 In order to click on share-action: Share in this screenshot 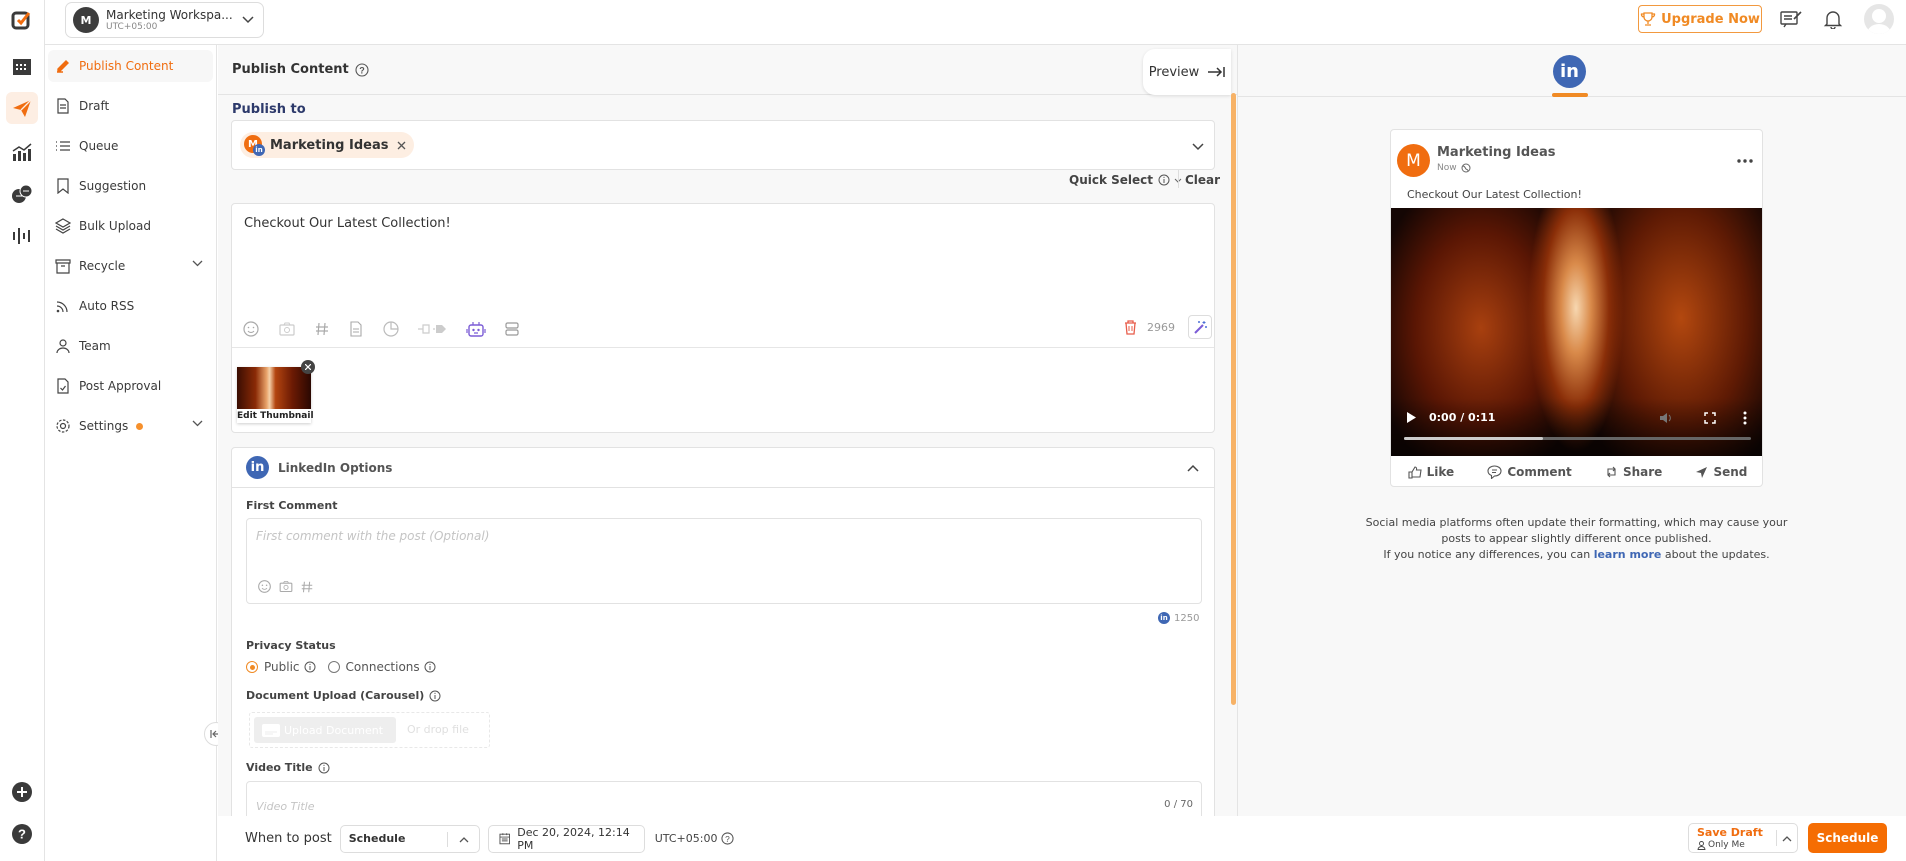, I will do `click(1633, 472)`.